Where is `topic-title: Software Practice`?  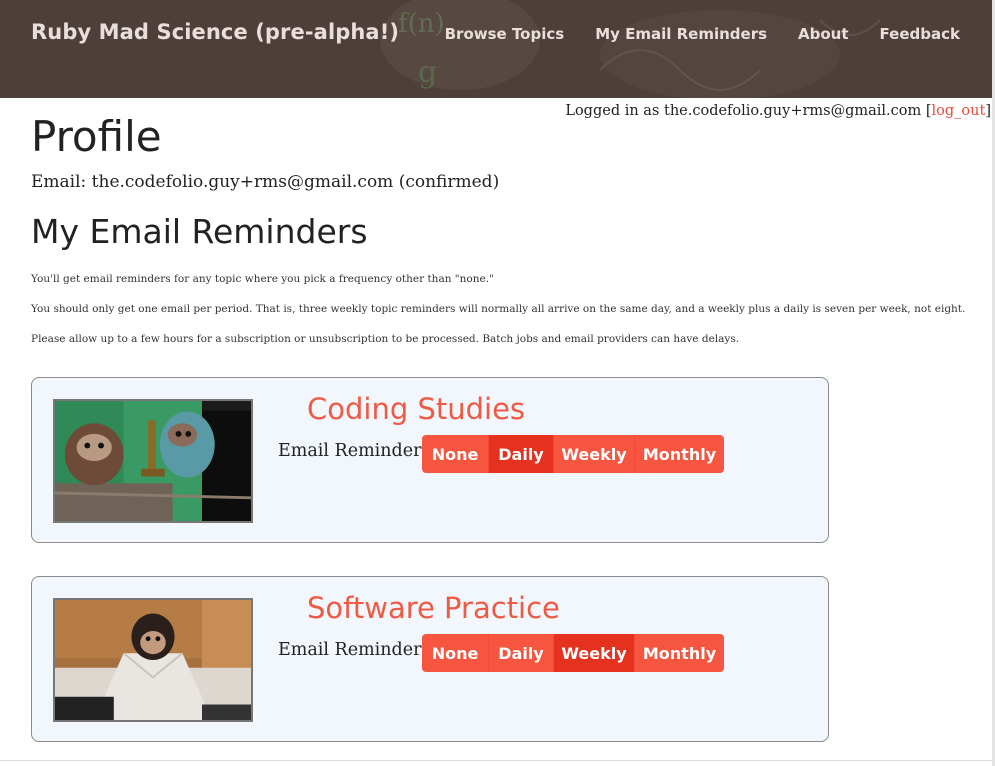 topic-title: Software Practice is located at coordinates (433, 608).